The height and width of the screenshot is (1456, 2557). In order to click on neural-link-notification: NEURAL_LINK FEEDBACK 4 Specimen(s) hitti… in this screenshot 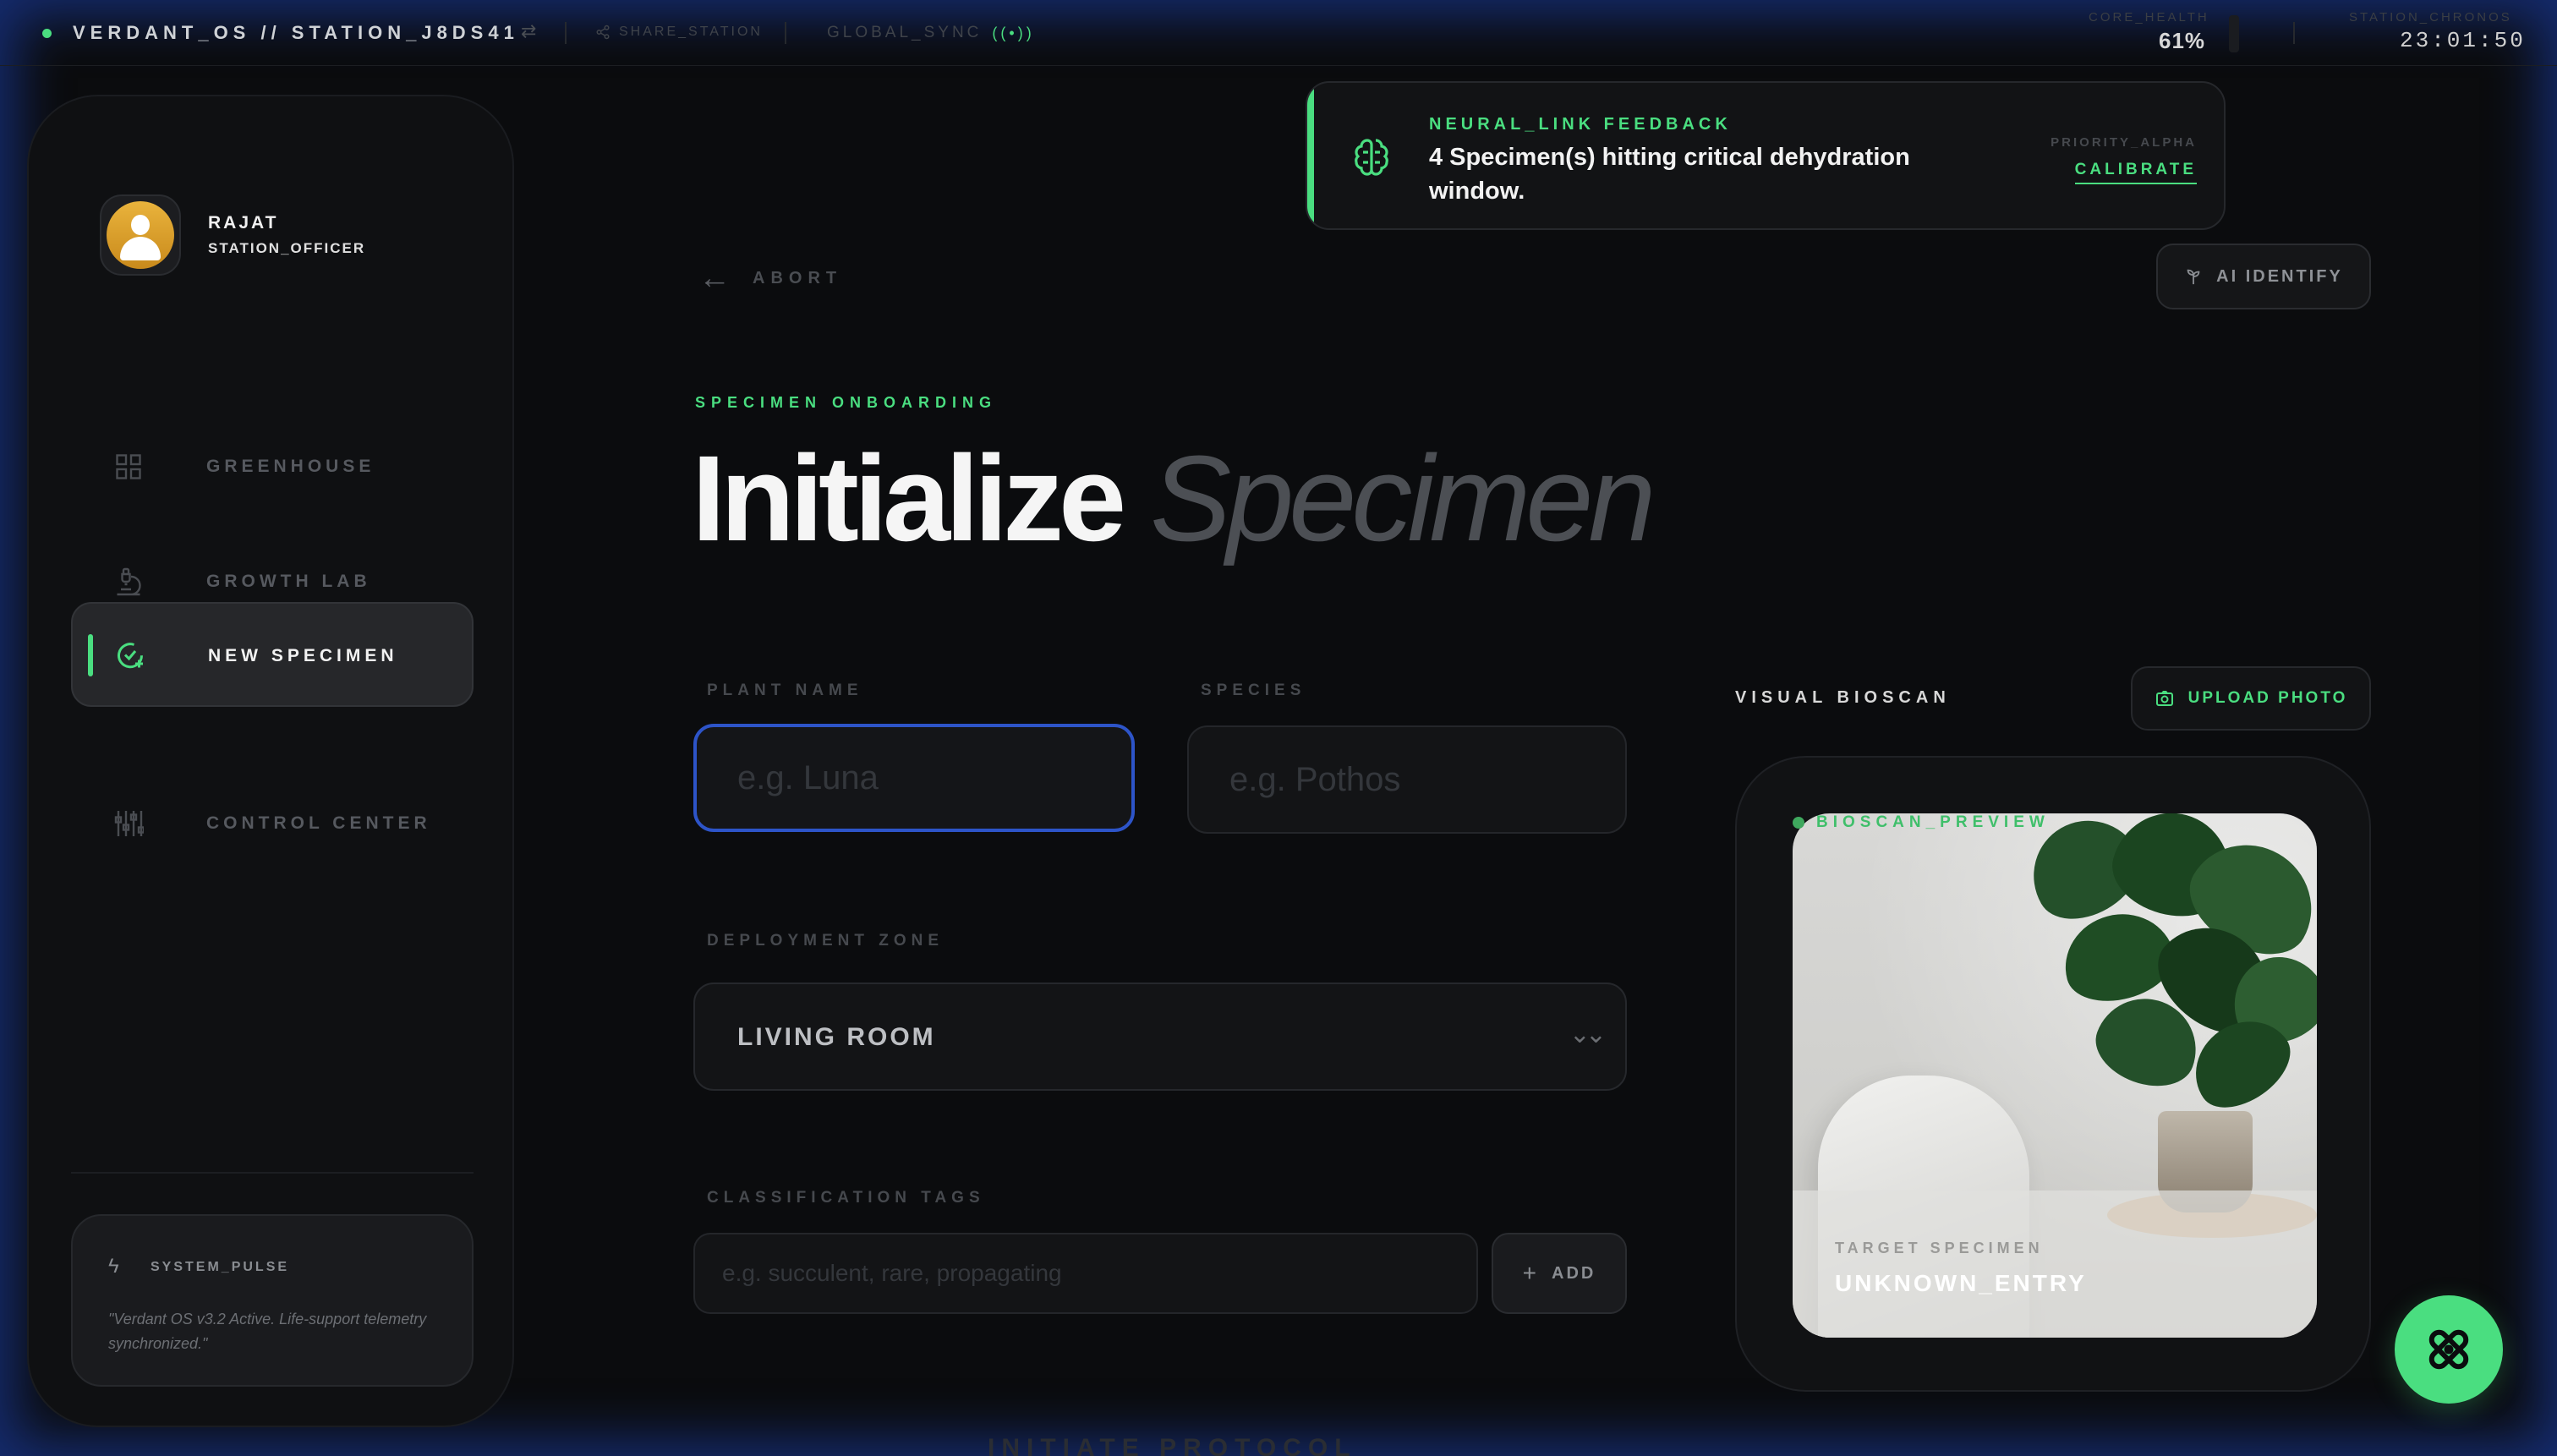, I will do `click(1766, 155)`.